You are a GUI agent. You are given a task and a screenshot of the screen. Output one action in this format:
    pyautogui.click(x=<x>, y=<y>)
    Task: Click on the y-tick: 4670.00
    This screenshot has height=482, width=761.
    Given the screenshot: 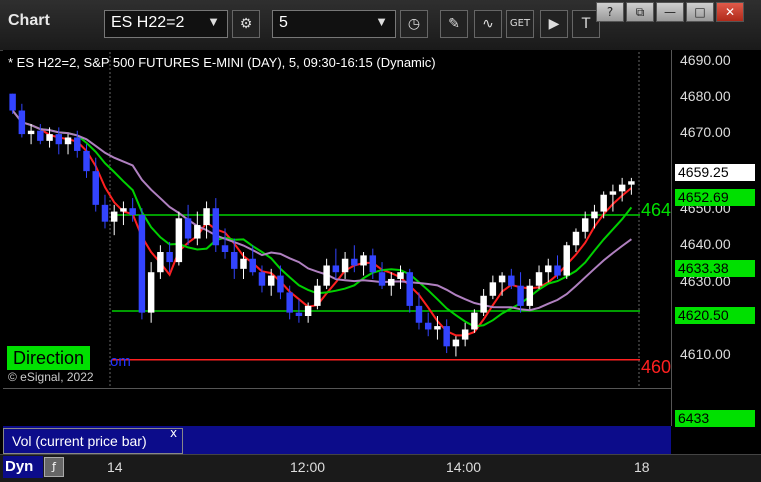 What is the action you would take?
    pyautogui.click(x=705, y=132)
    